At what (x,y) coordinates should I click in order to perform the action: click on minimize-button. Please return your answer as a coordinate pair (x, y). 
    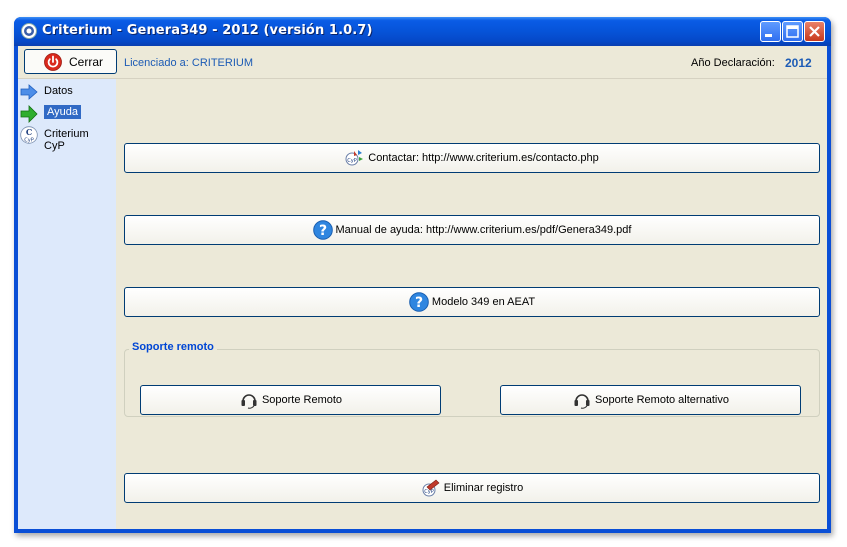
    Looking at the image, I should click on (770, 31).